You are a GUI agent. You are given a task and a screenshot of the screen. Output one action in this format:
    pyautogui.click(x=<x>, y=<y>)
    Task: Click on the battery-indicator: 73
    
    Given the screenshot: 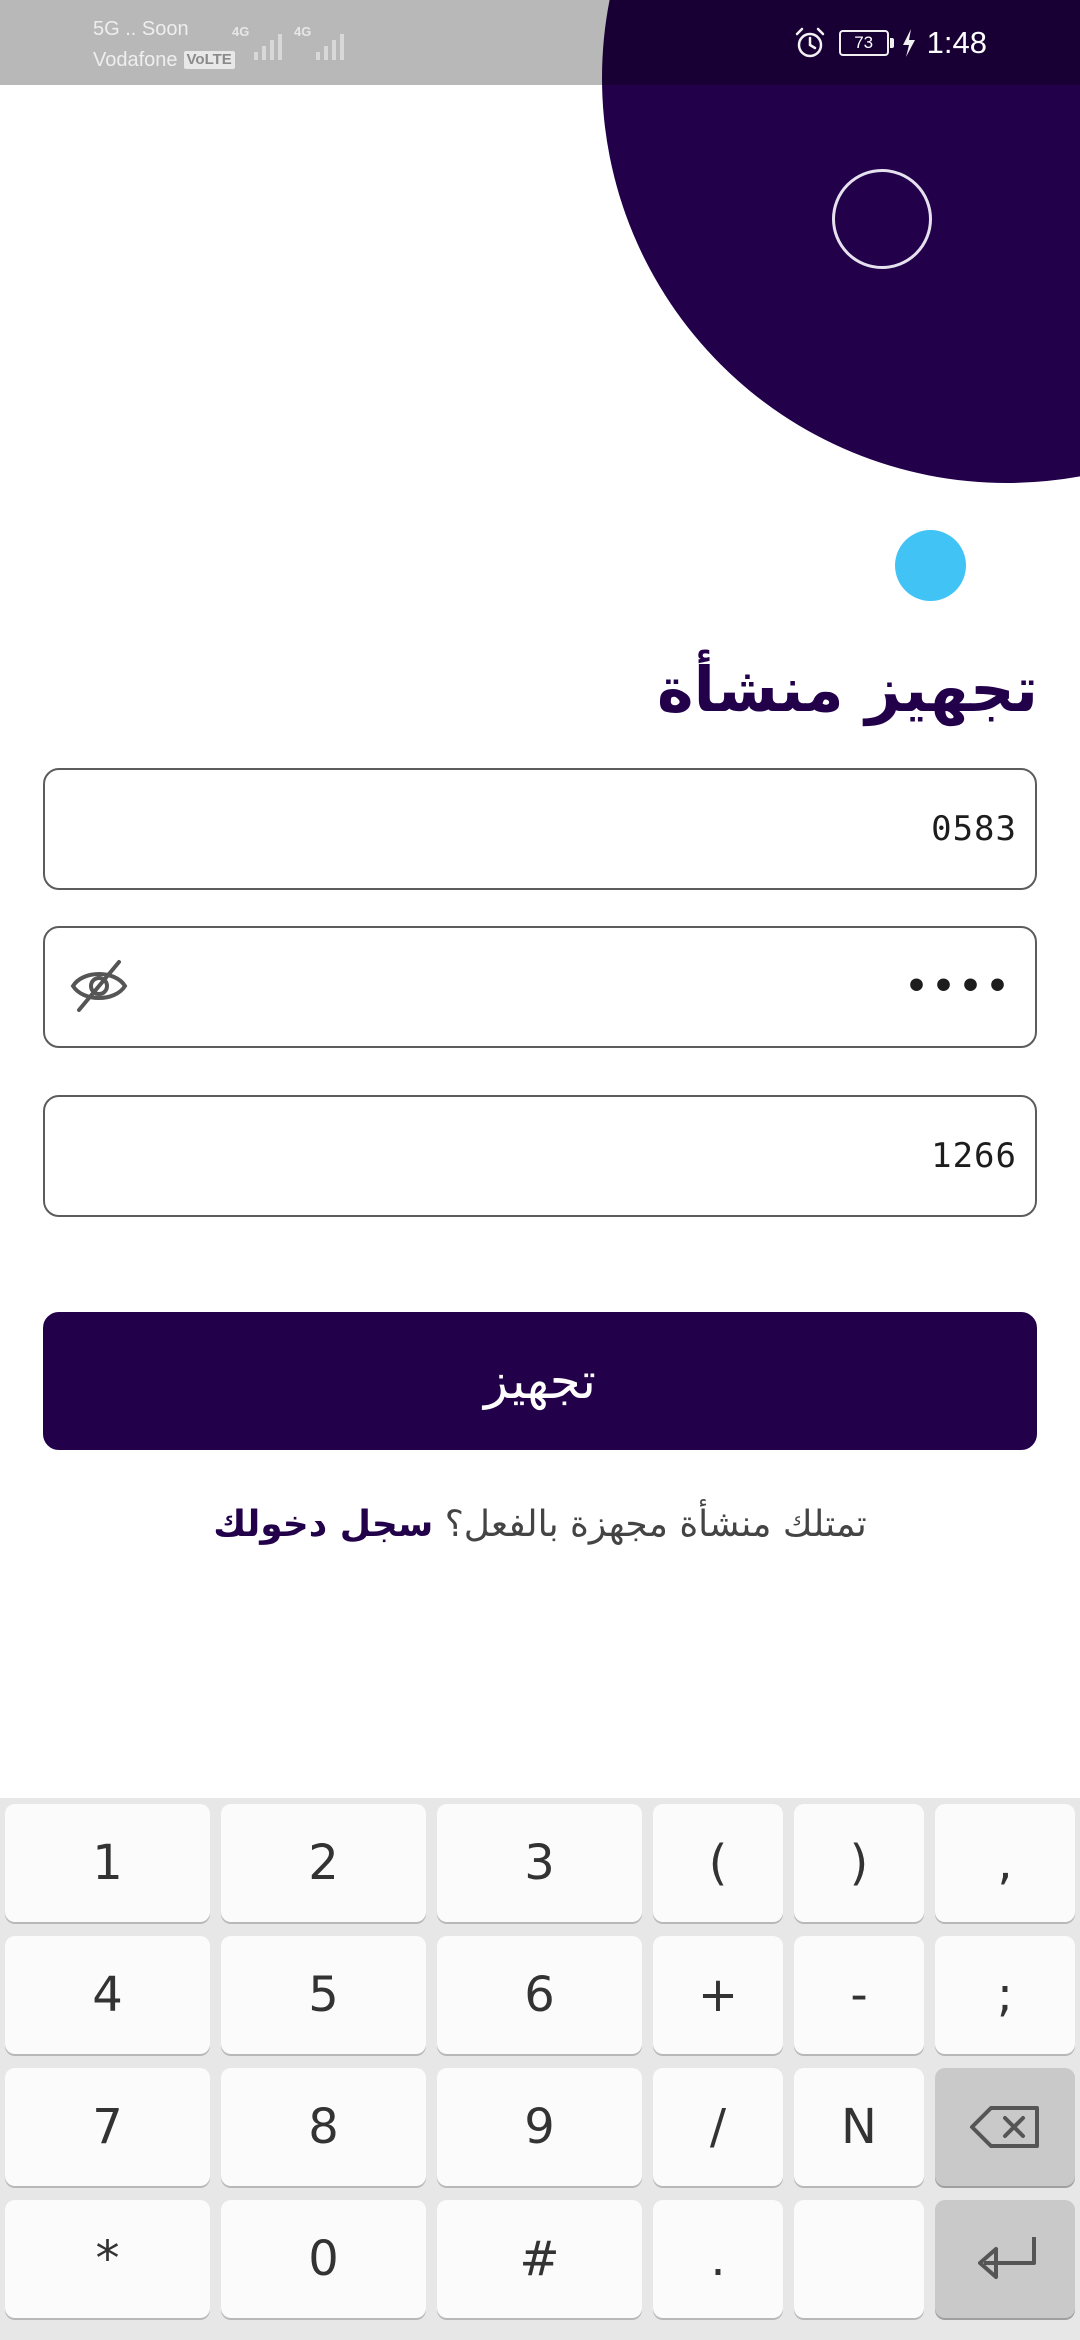 What is the action you would take?
    pyautogui.click(x=866, y=43)
    